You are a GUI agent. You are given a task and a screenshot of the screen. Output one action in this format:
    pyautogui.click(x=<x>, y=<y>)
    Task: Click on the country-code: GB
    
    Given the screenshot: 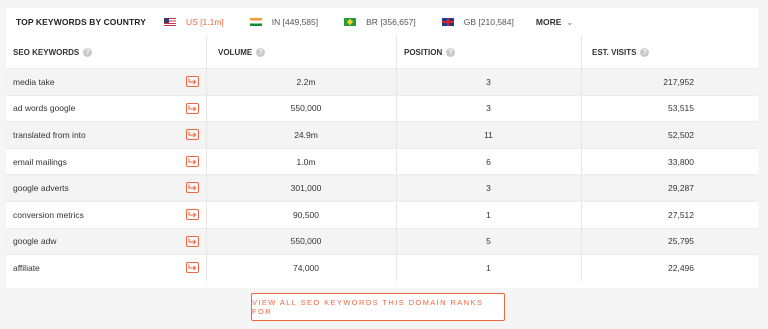 What is the action you would take?
    pyautogui.click(x=470, y=22)
    